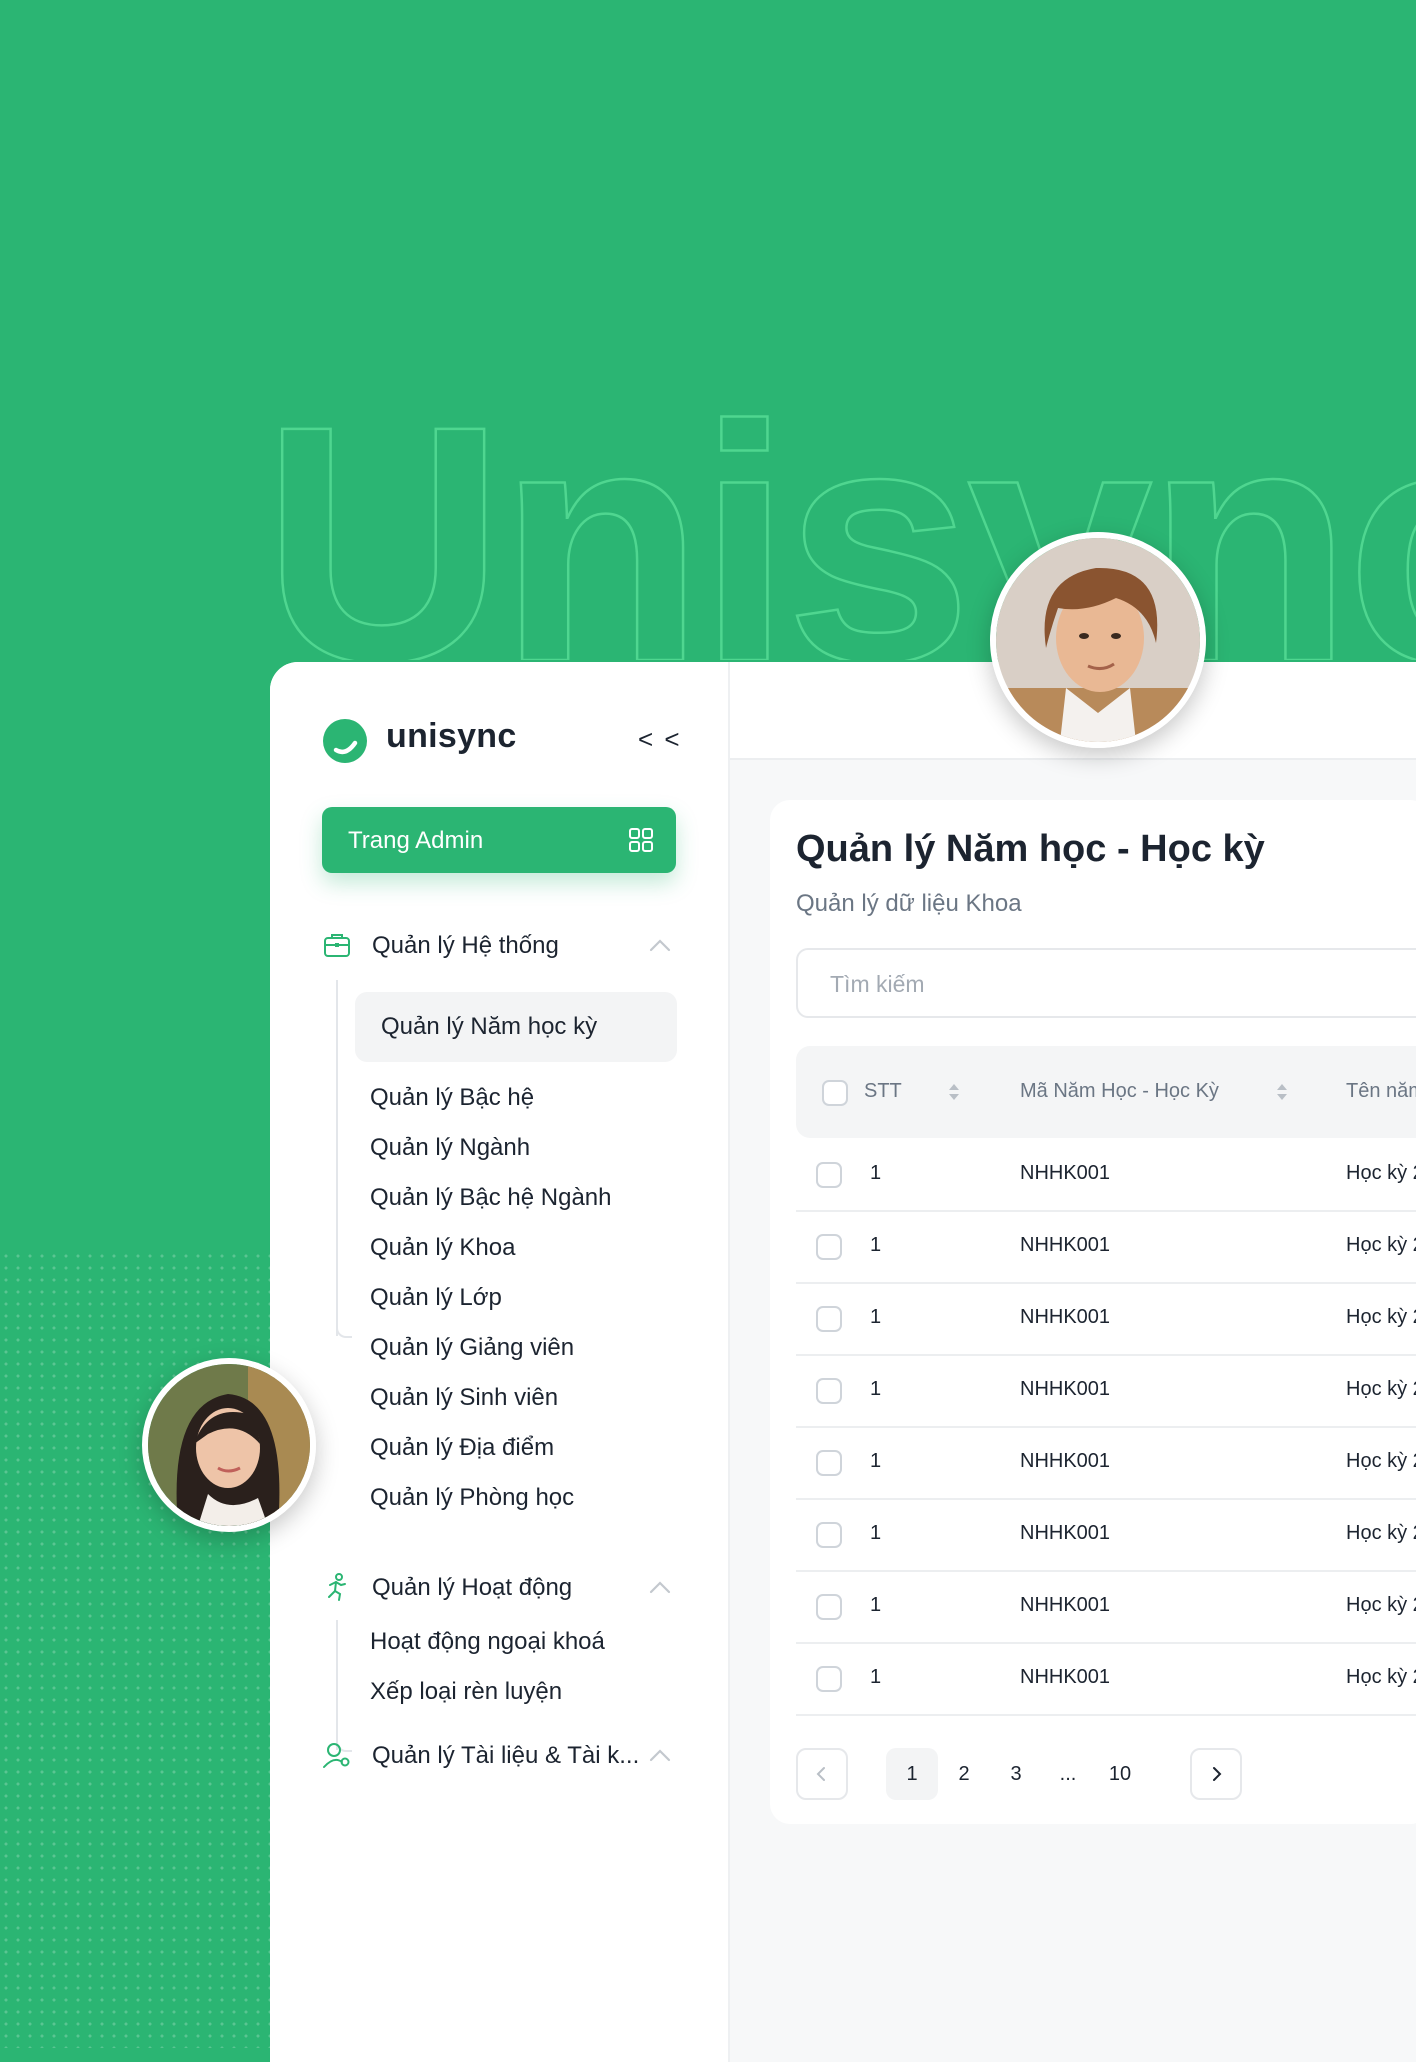  I want to click on admin-page-label: Trang Admin, so click(416, 840).